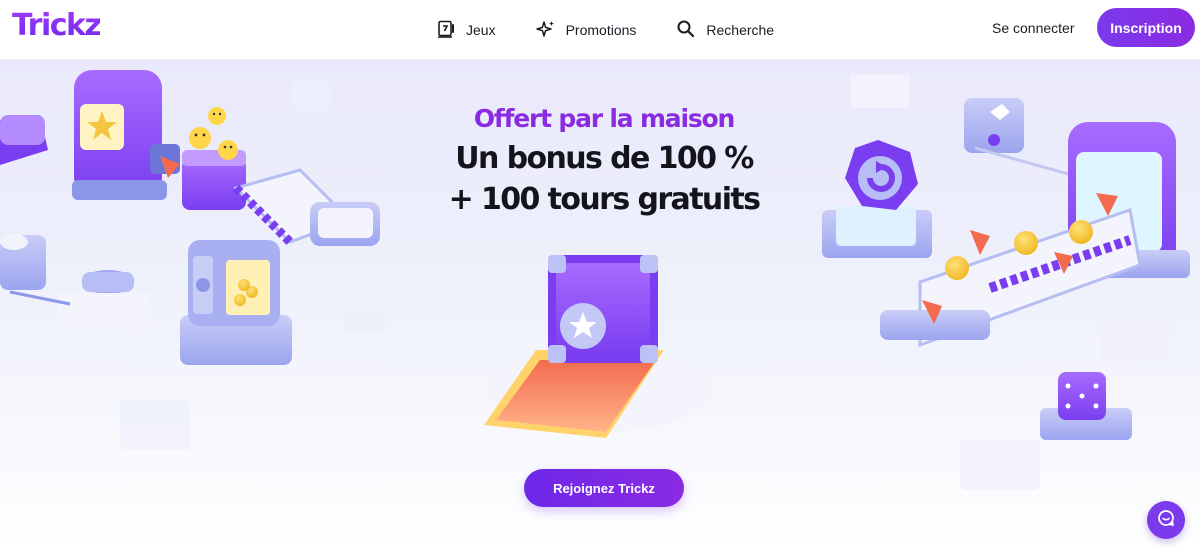 The image size is (1200, 549). I want to click on nav-item-promotions: Promotions, so click(586, 30).